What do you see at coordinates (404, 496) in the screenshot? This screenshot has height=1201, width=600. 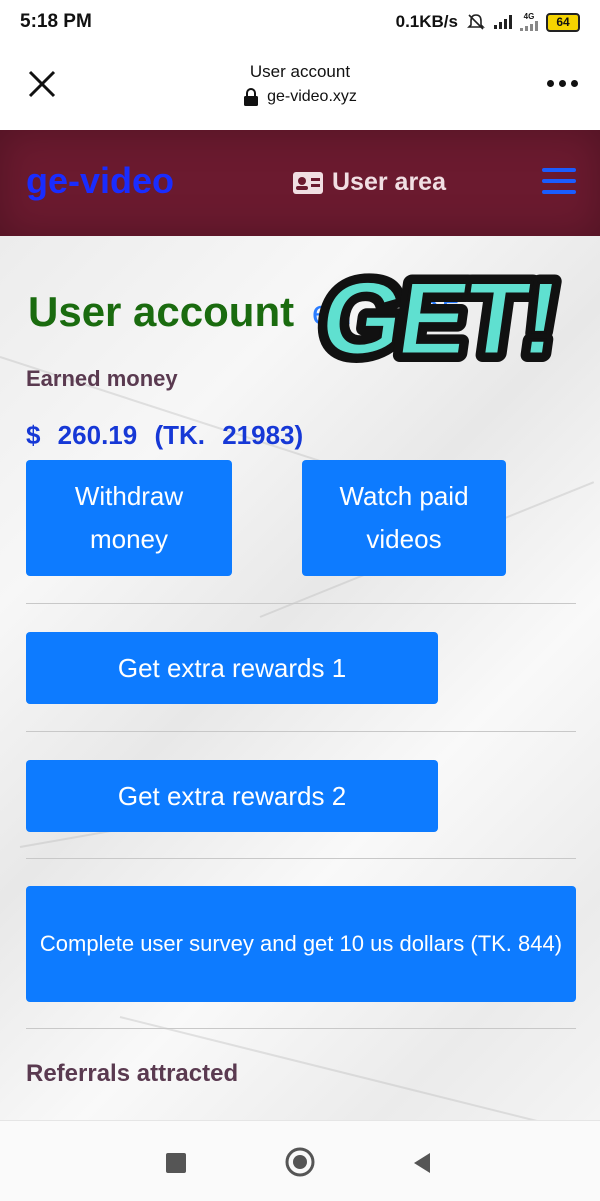 I see `watch-paid-videos-label-1: Watch paid` at bounding box center [404, 496].